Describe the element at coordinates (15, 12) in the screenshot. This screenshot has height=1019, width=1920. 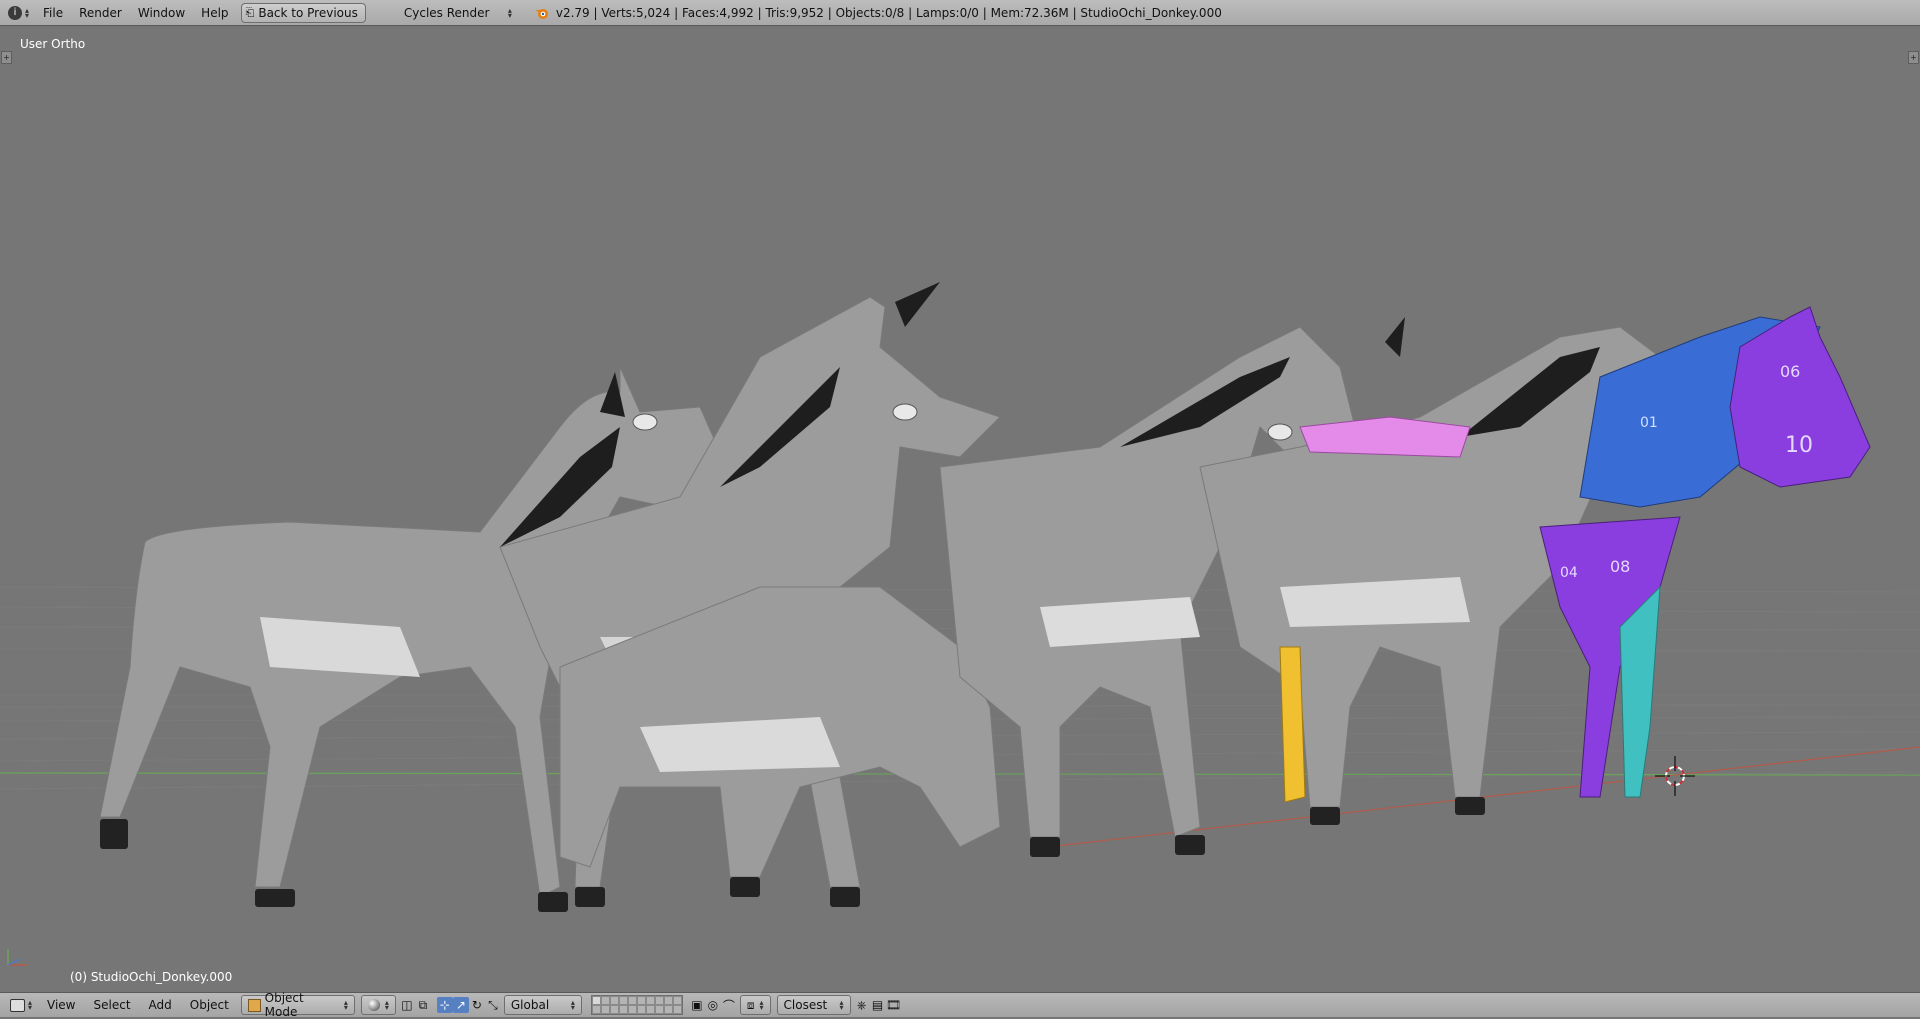
I see `info-icon: i` at that location.